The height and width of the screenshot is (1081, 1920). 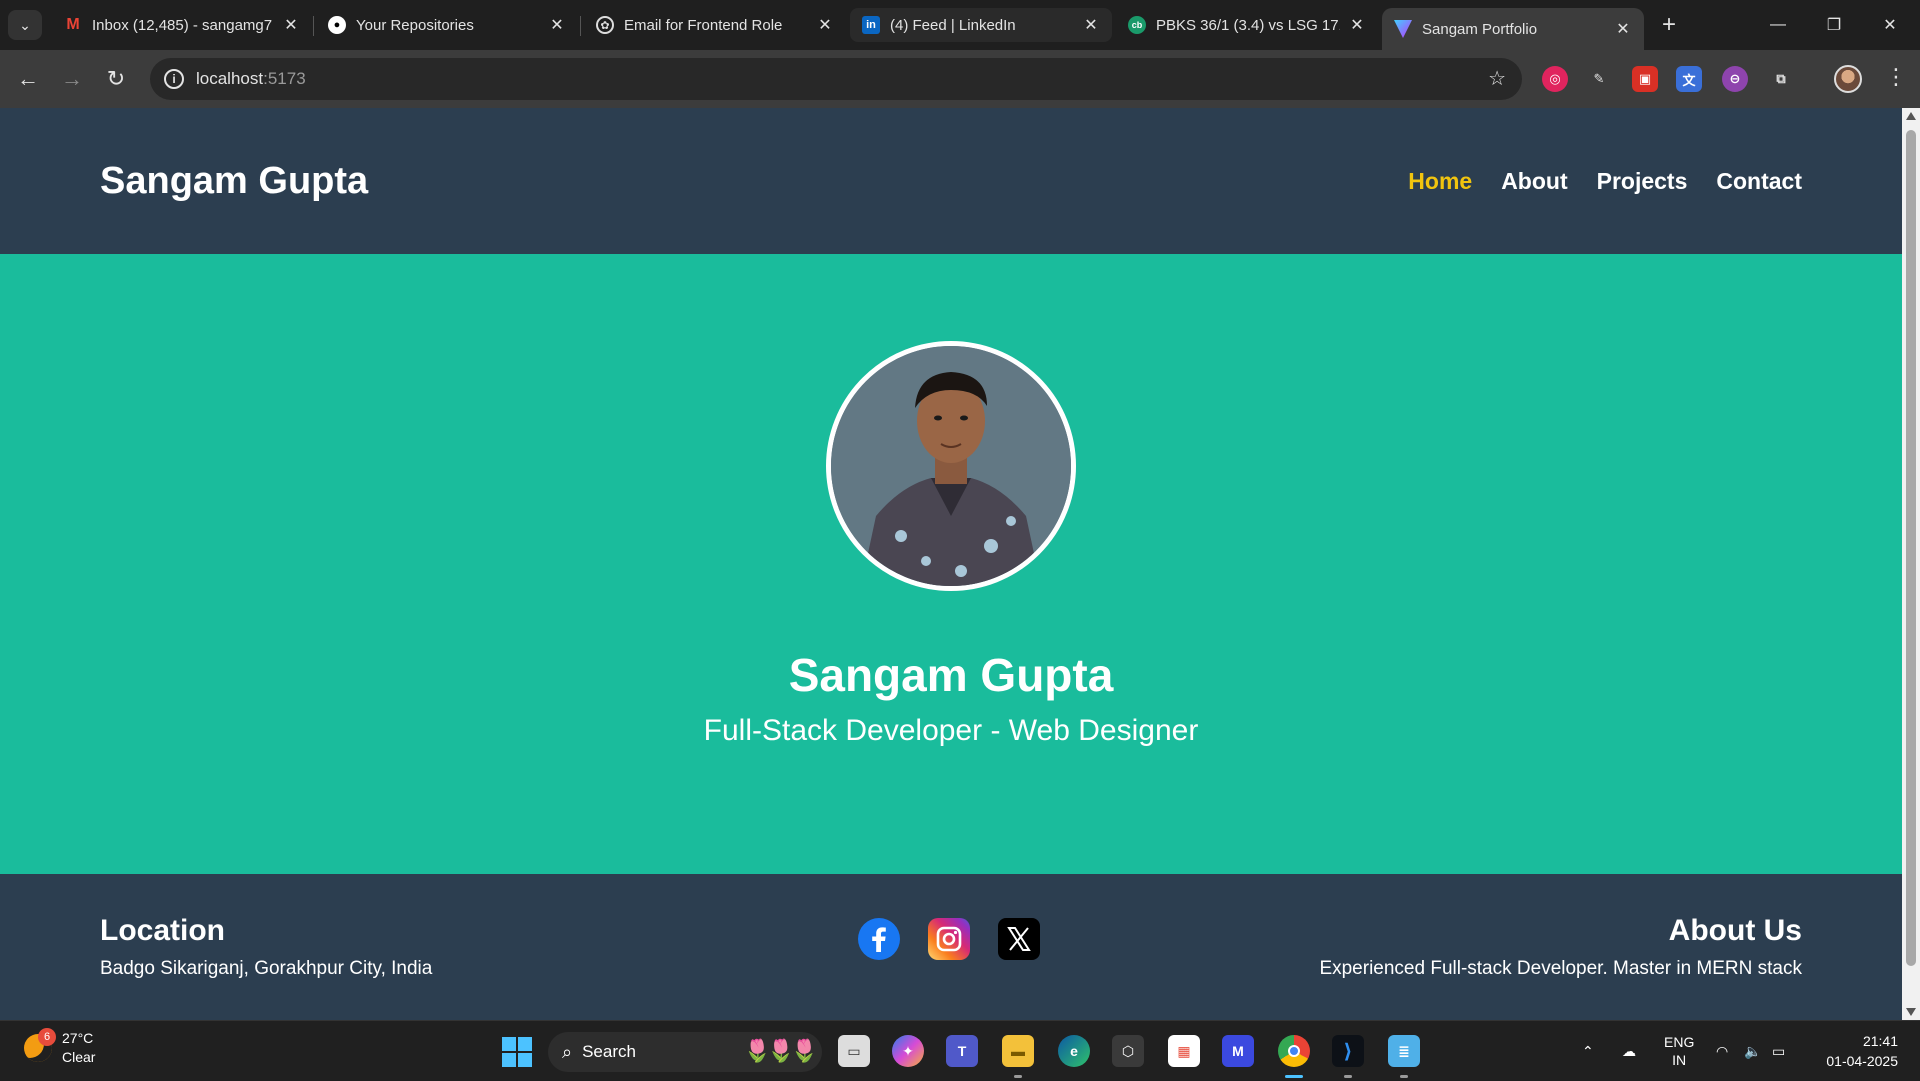 What do you see at coordinates (1722, 1051) in the screenshot?
I see `wifi-icon: ◠` at bounding box center [1722, 1051].